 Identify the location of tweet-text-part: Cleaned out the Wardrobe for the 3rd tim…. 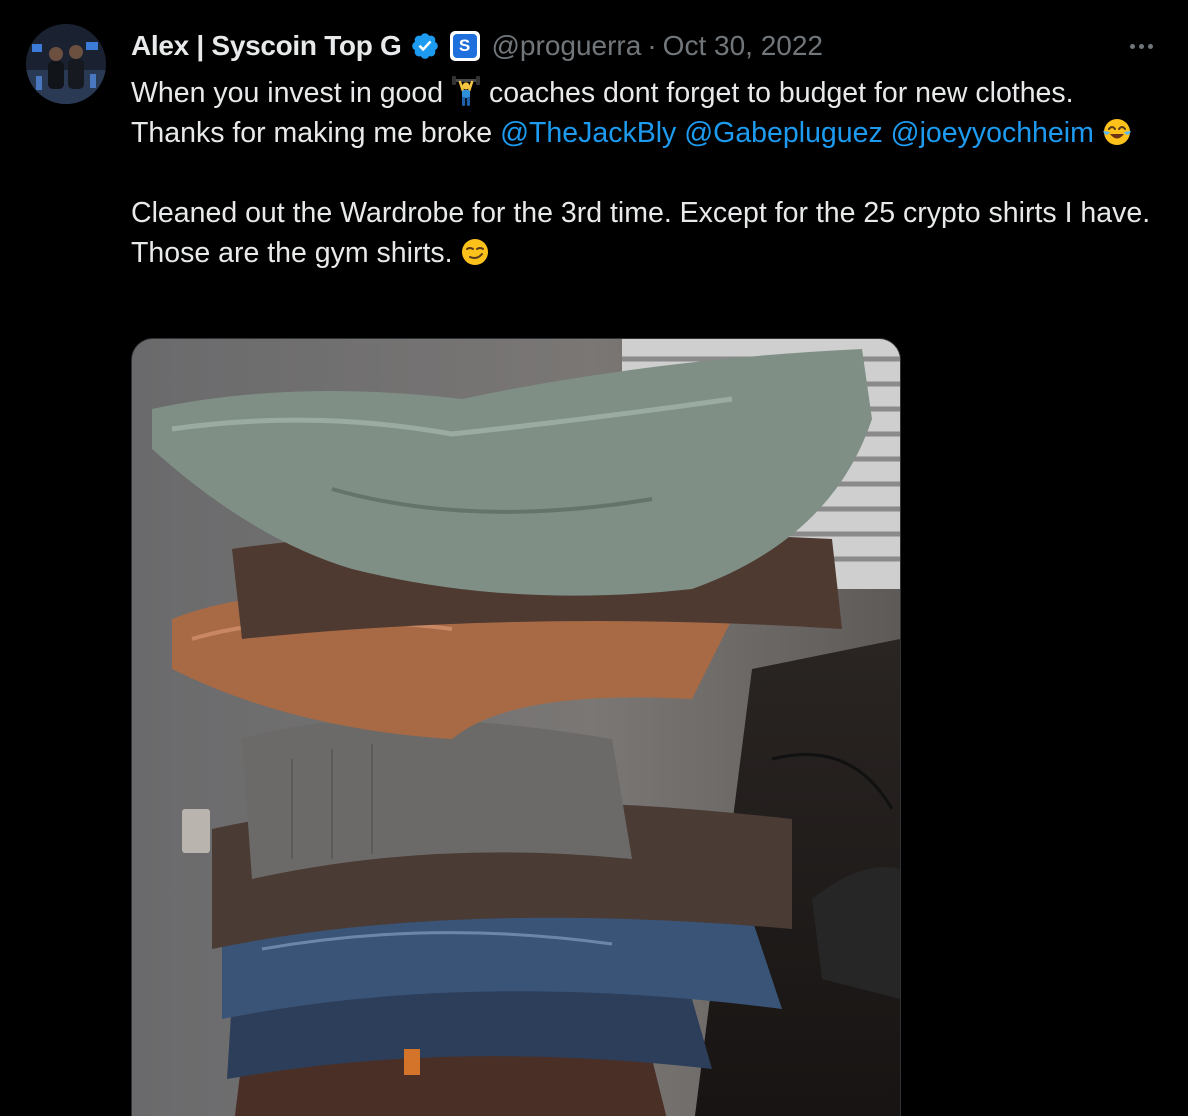
(641, 233).